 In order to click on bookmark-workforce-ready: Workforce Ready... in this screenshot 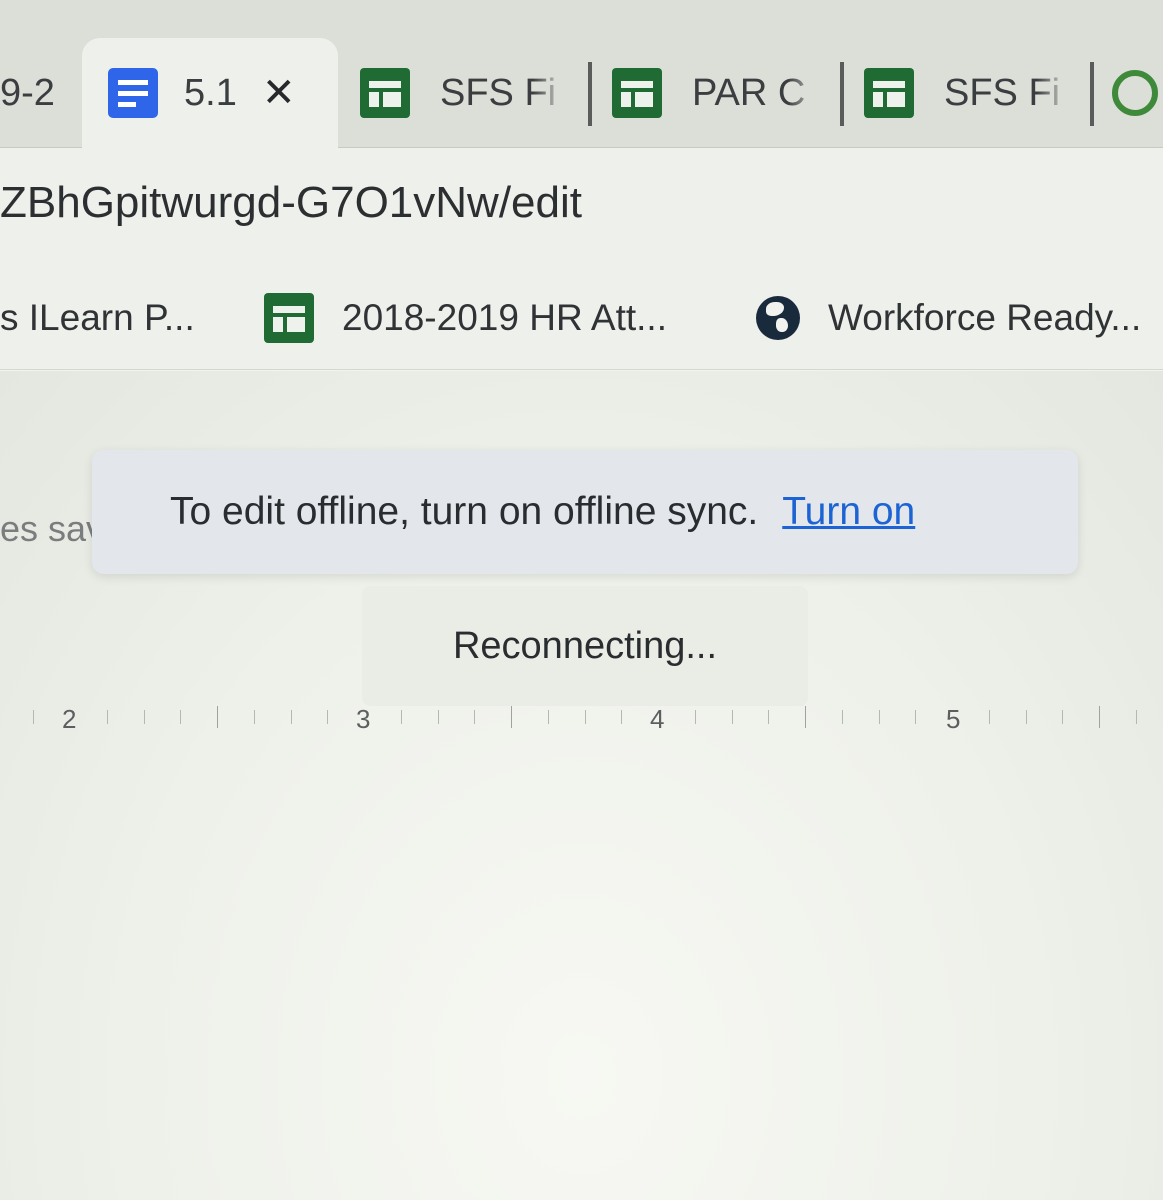, I will do `click(948, 318)`.